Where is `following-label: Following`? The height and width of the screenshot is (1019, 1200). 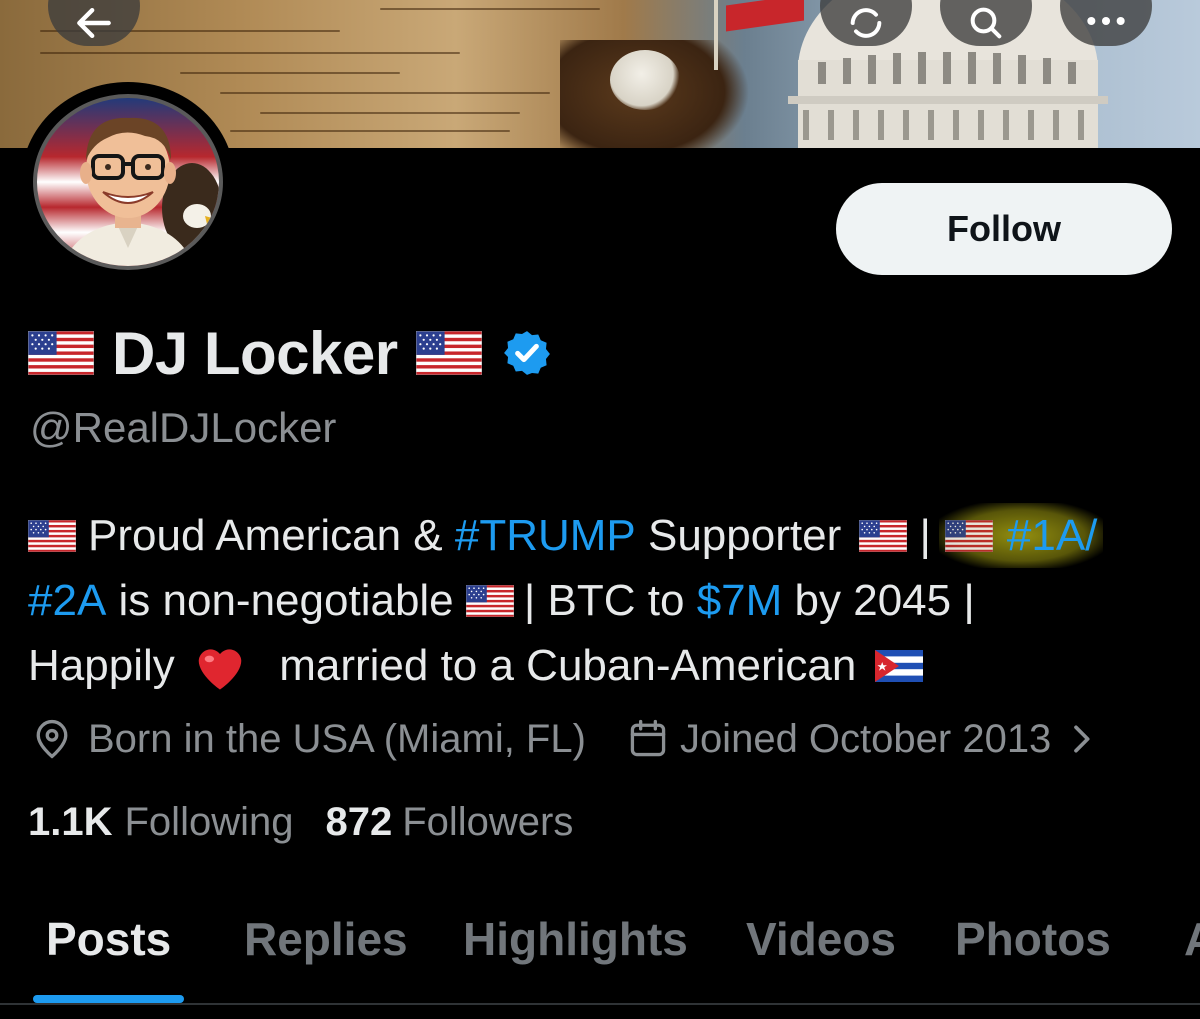
following-label: Following is located at coordinates (209, 822).